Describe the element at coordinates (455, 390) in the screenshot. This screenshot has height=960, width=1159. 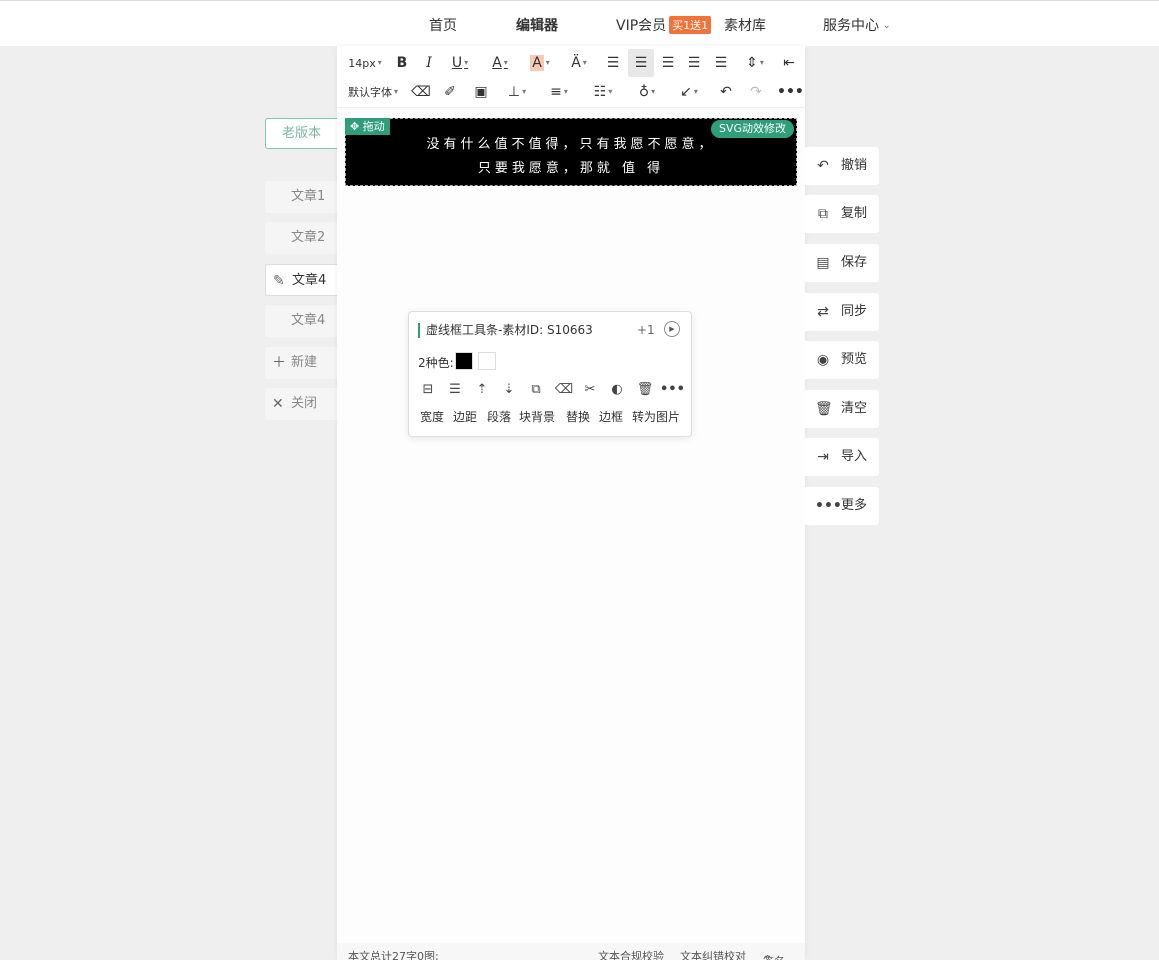
I see `margin-icon: ☰` at that location.